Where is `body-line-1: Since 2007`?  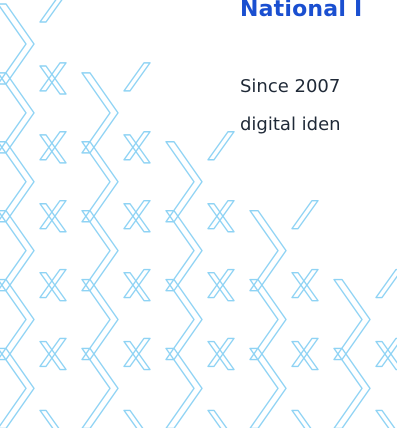
body-line-1: Since 2007 is located at coordinates (290, 86).